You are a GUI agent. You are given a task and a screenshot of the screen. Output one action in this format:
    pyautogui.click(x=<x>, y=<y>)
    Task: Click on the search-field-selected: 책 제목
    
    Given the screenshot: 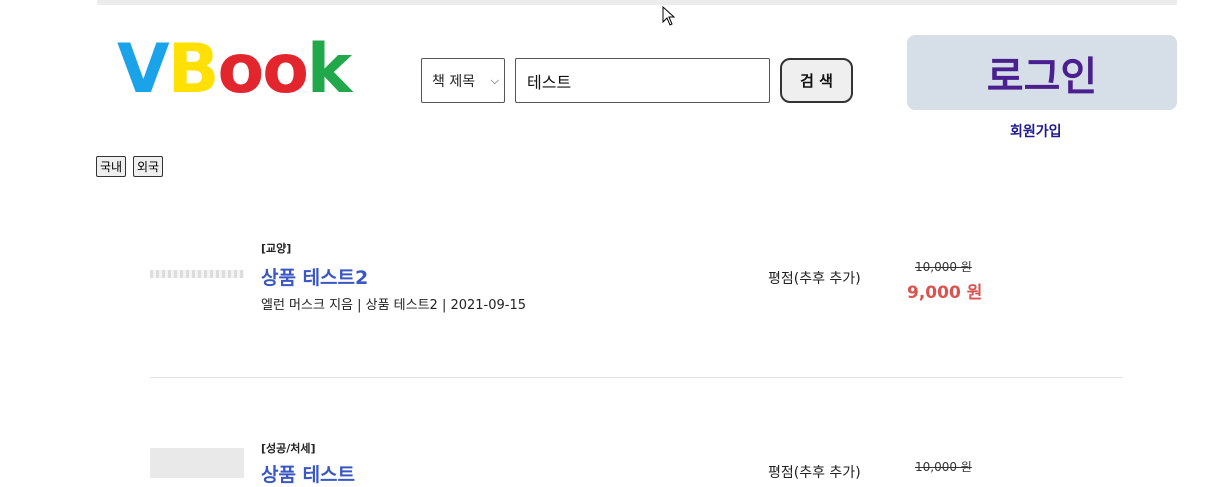 What is the action you would take?
    pyautogui.click(x=454, y=81)
    